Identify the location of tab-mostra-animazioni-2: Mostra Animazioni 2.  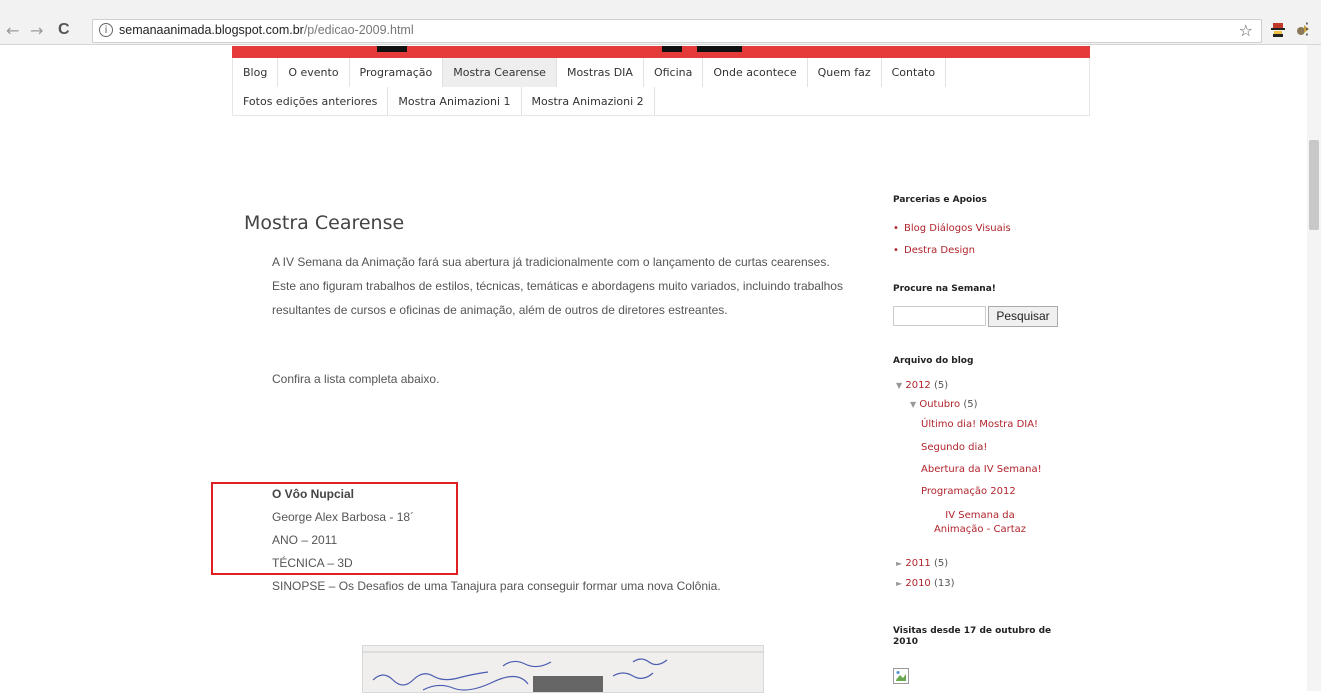
(588, 101).